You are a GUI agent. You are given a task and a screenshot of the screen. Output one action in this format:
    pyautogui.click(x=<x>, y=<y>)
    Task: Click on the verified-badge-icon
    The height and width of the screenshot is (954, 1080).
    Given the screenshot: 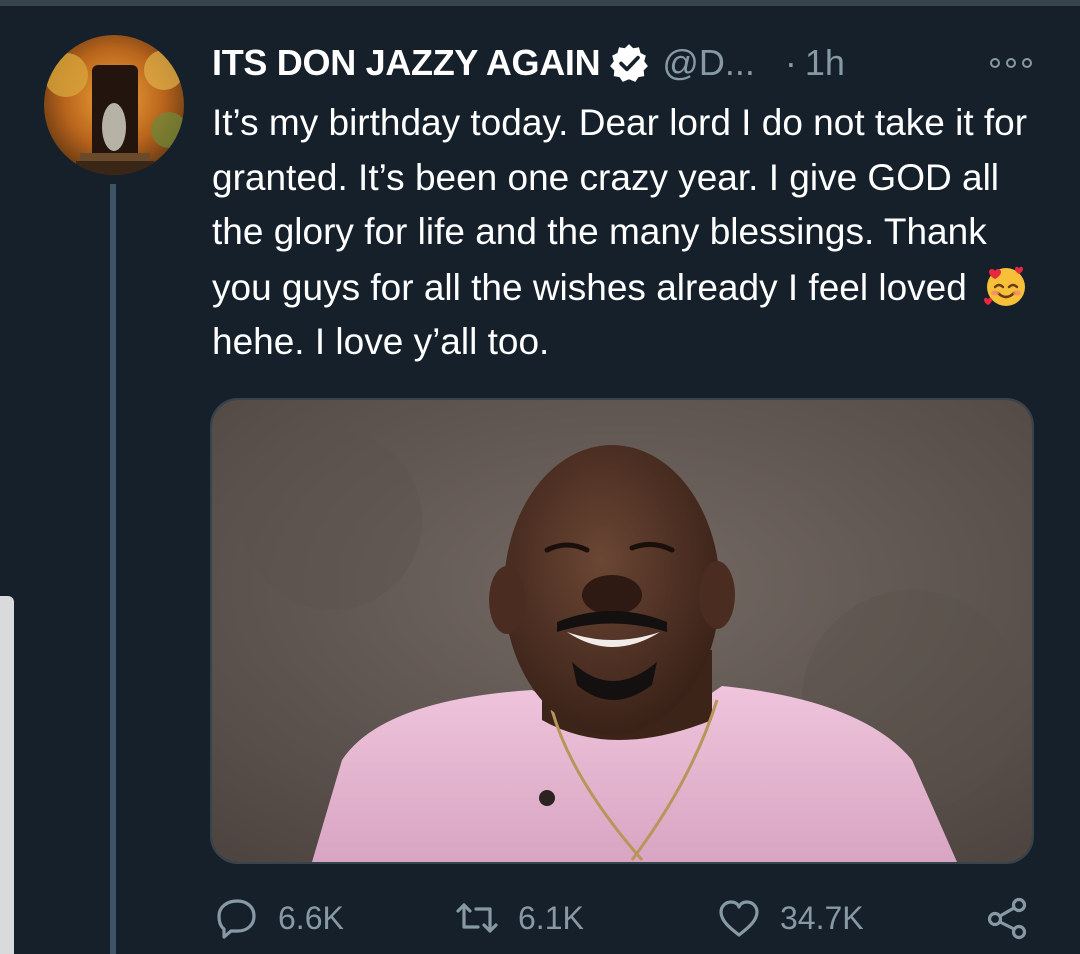 What is the action you would take?
    pyautogui.click(x=629, y=63)
    